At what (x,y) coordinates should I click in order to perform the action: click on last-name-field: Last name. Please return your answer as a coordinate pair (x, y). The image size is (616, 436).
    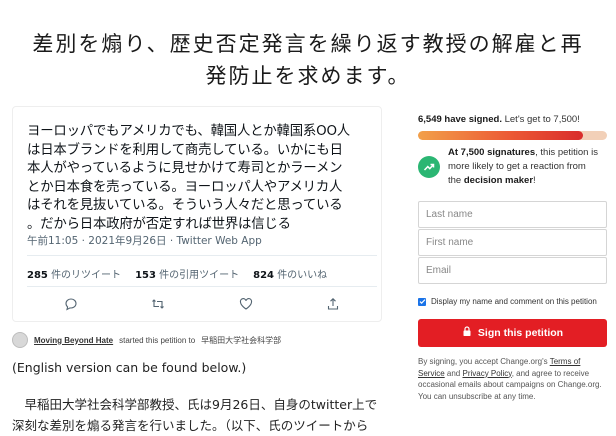
    Looking at the image, I should click on (512, 214).